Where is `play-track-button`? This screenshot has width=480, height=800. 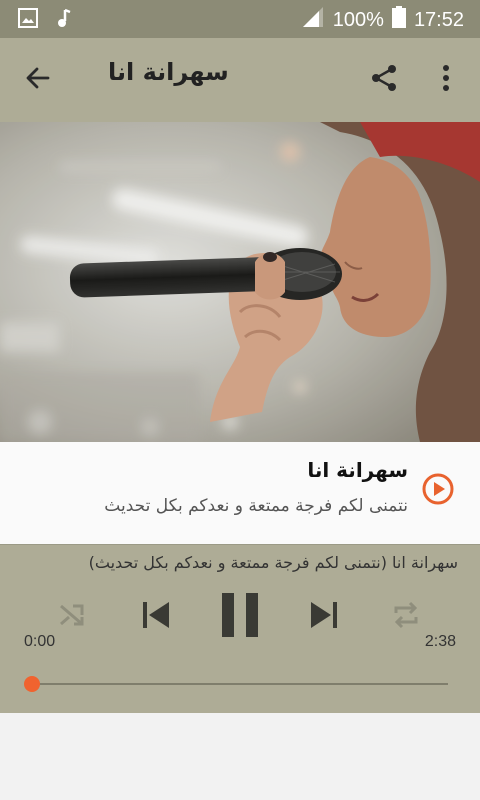
play-track-button is located at coordinates (438, 491).